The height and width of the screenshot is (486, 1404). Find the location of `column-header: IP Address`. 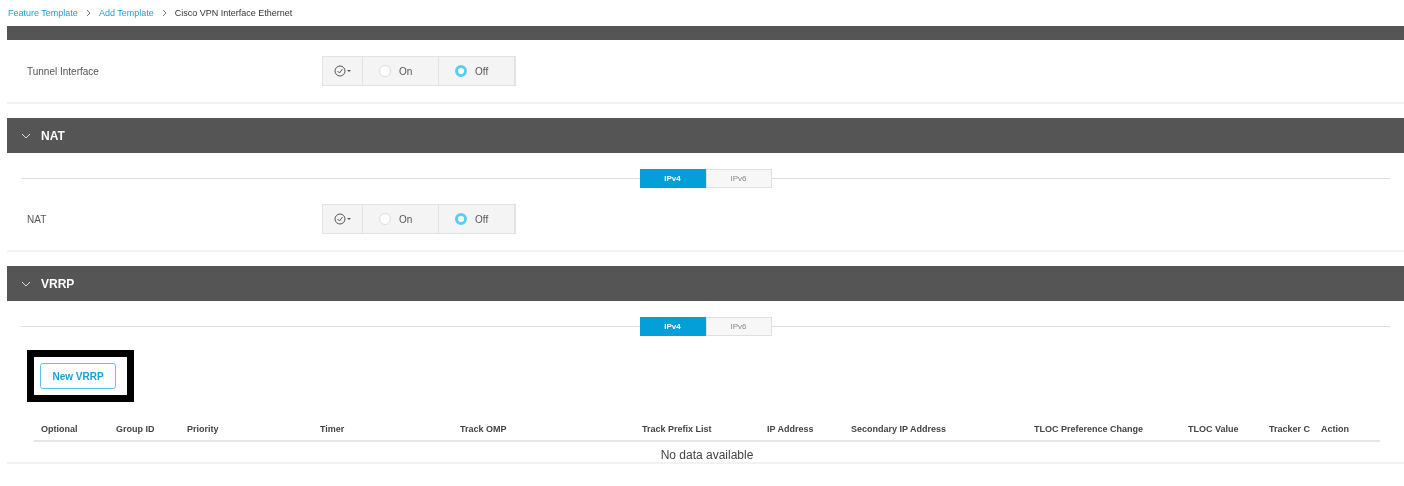

column-header: IP Address is located at coordinates (791, 429).